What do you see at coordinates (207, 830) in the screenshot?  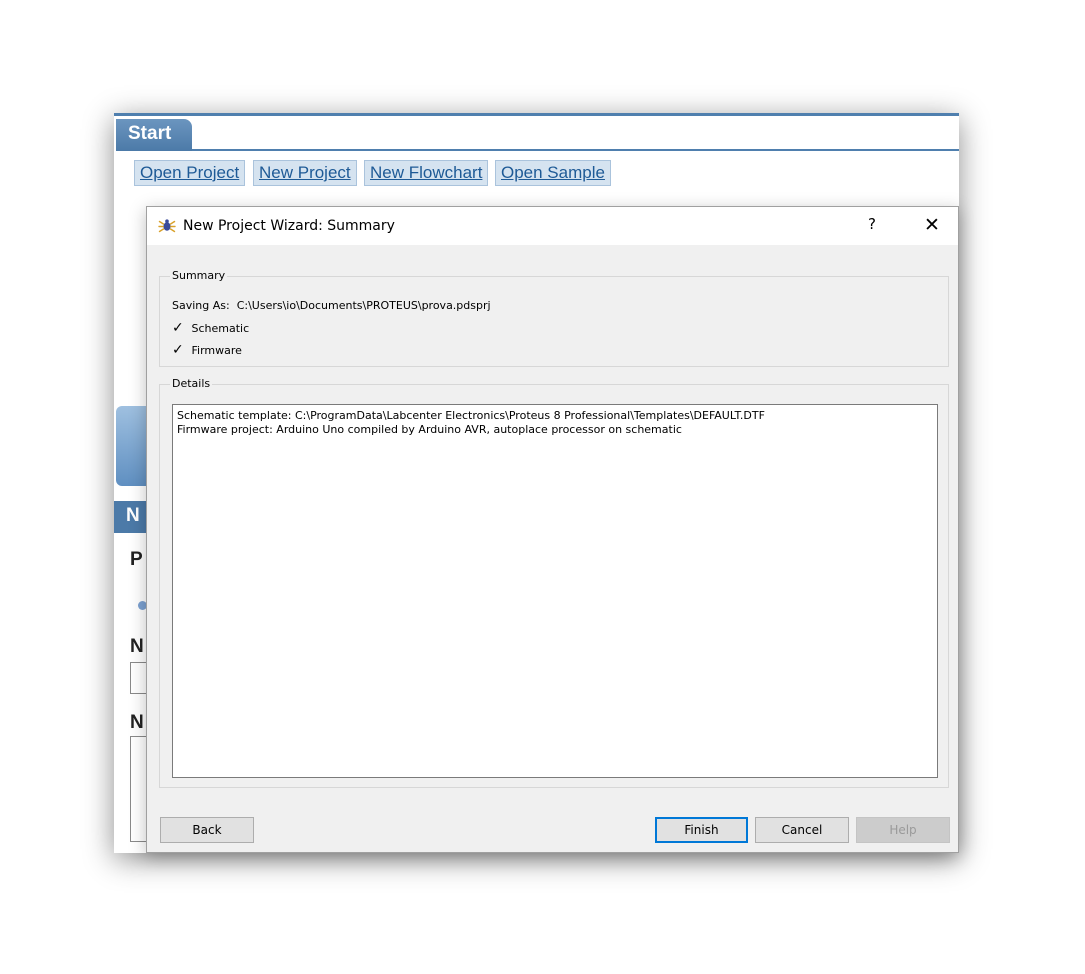 I see `back-button: Back` at bounding box center [207, 830].